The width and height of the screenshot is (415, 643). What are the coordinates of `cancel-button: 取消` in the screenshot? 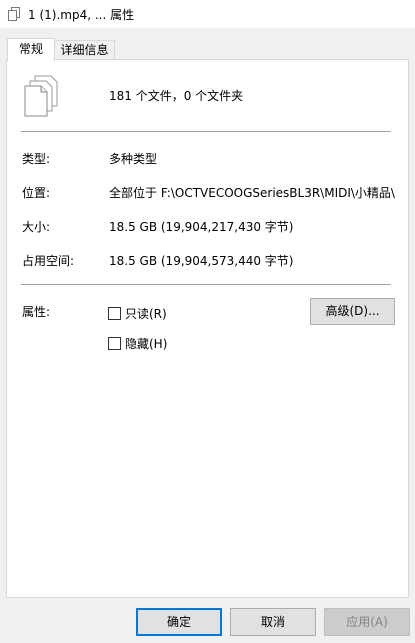 It's located at (273, 622).